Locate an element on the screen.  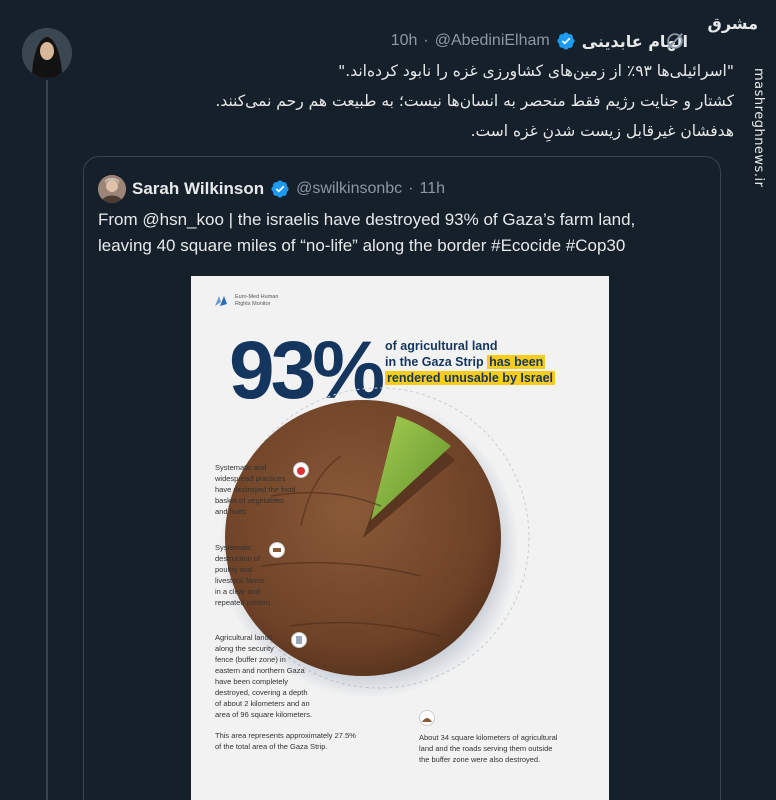
quoted-tweet-header: Sarah Wilkinson @swilkinsonbc · 11h is located at coordinates (271, 189).